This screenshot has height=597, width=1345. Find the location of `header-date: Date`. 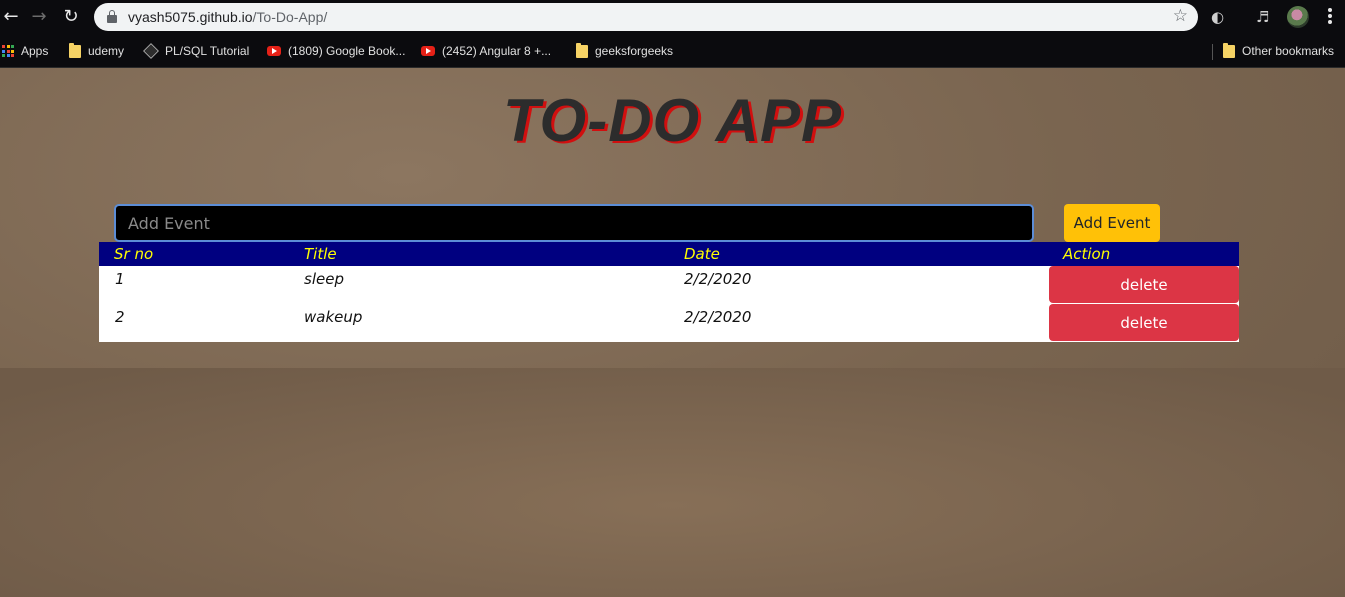

header-date: Date is located at coordinates (702, 254).